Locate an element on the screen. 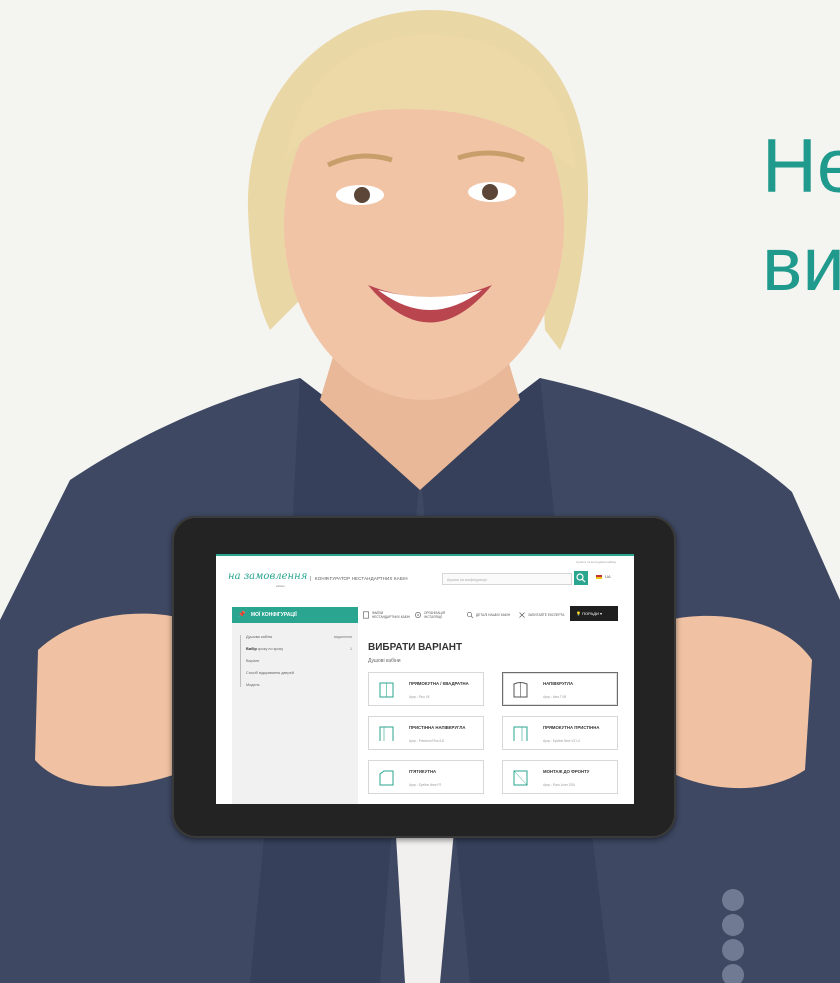 The width and height of the screenshot is (840, 983). nav-item-installation: ОРГАНІЗАЦІЯ ІНСТАЛЯЦІЇ is located at coordinates (438, 615).